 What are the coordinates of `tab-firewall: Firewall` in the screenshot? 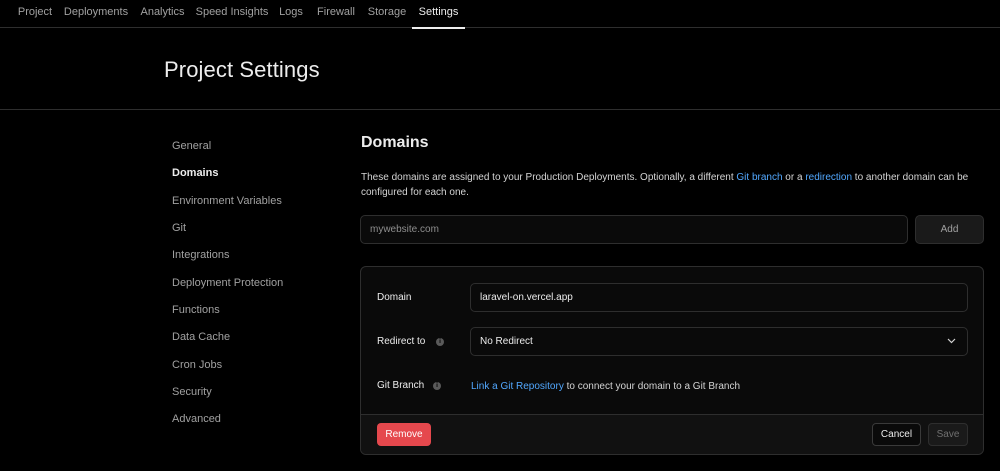 It's located at (336, 14).